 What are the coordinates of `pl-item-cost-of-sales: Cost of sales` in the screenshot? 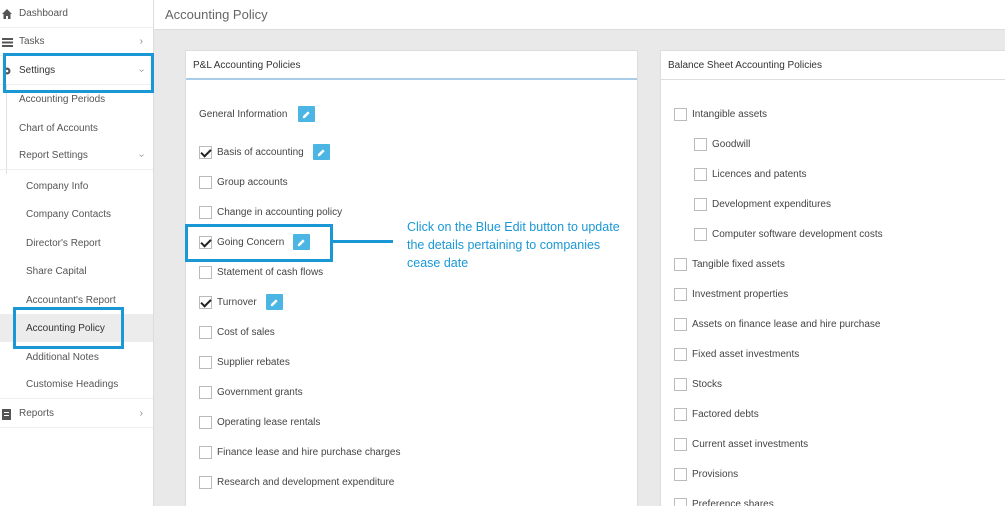 It's located at (237, 332).